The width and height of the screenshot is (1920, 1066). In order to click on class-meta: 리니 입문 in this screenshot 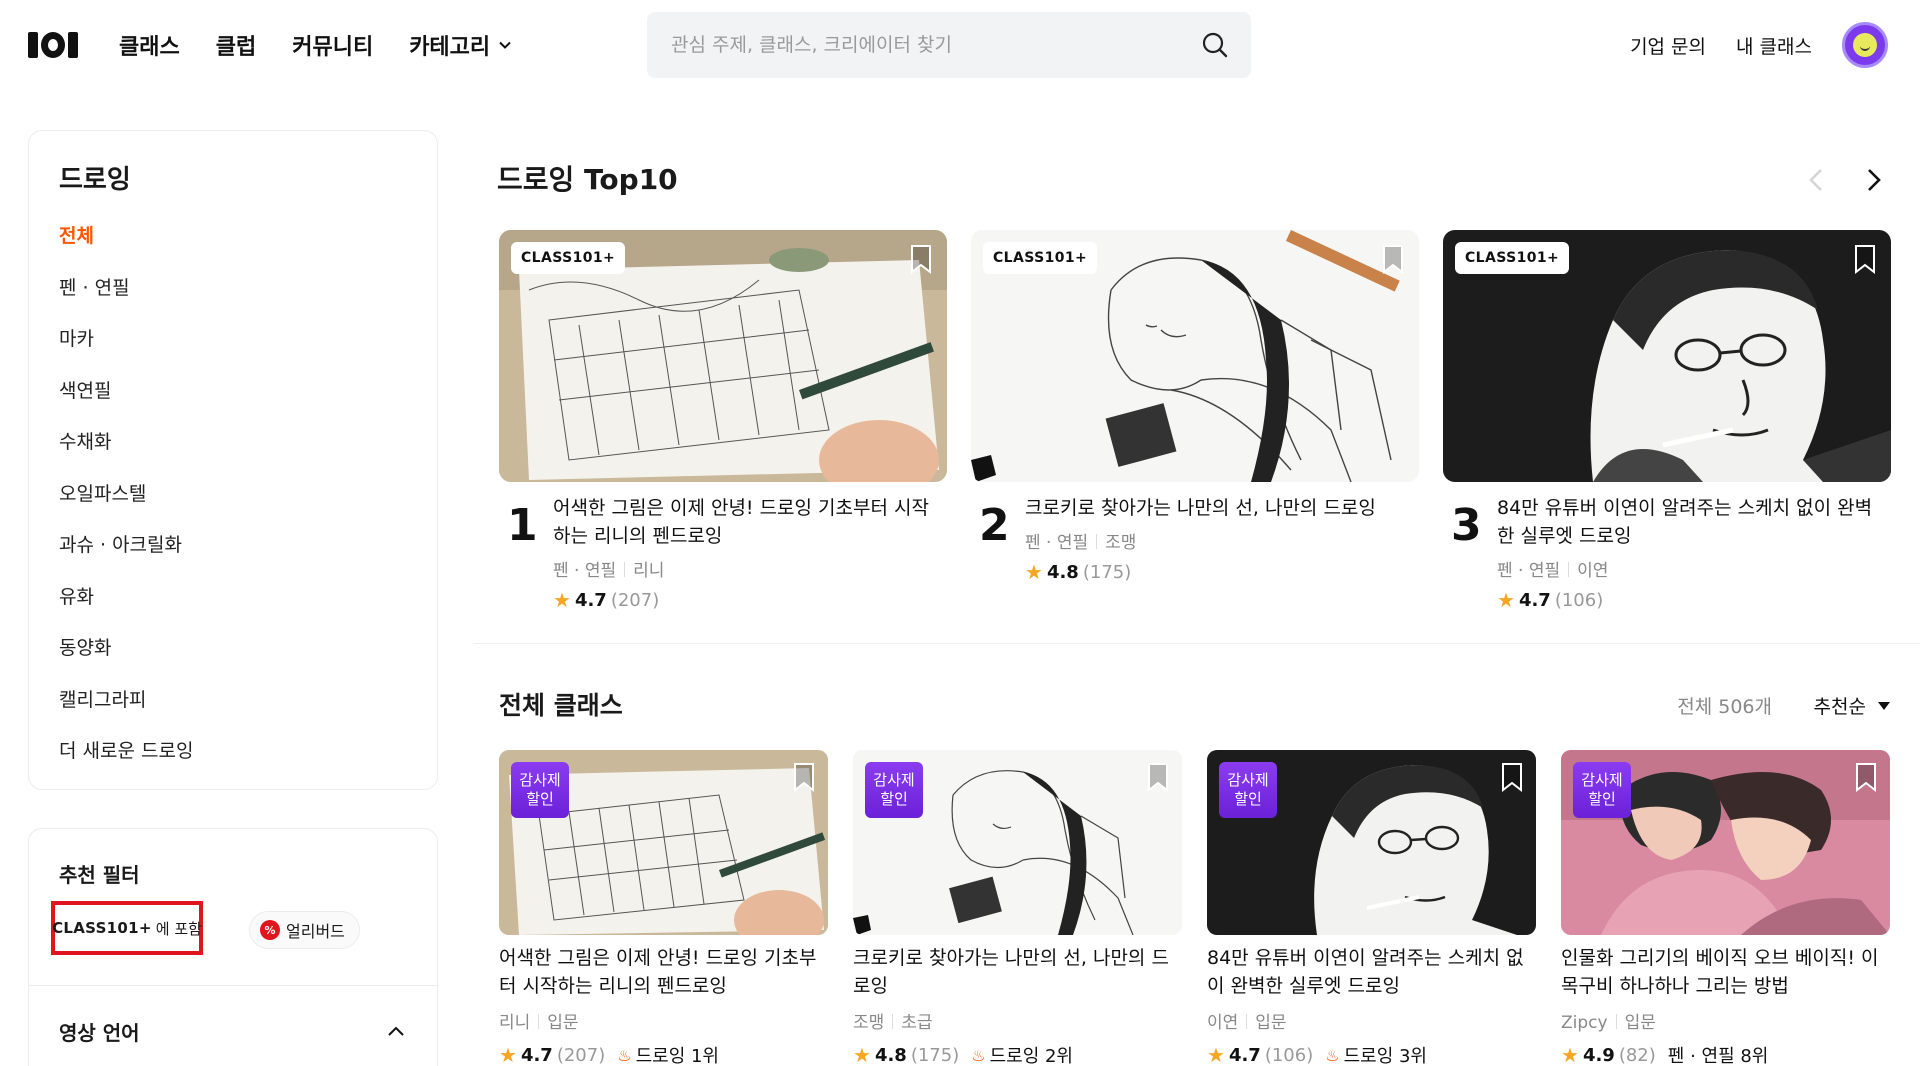, I will do `click(539, 1020)`.